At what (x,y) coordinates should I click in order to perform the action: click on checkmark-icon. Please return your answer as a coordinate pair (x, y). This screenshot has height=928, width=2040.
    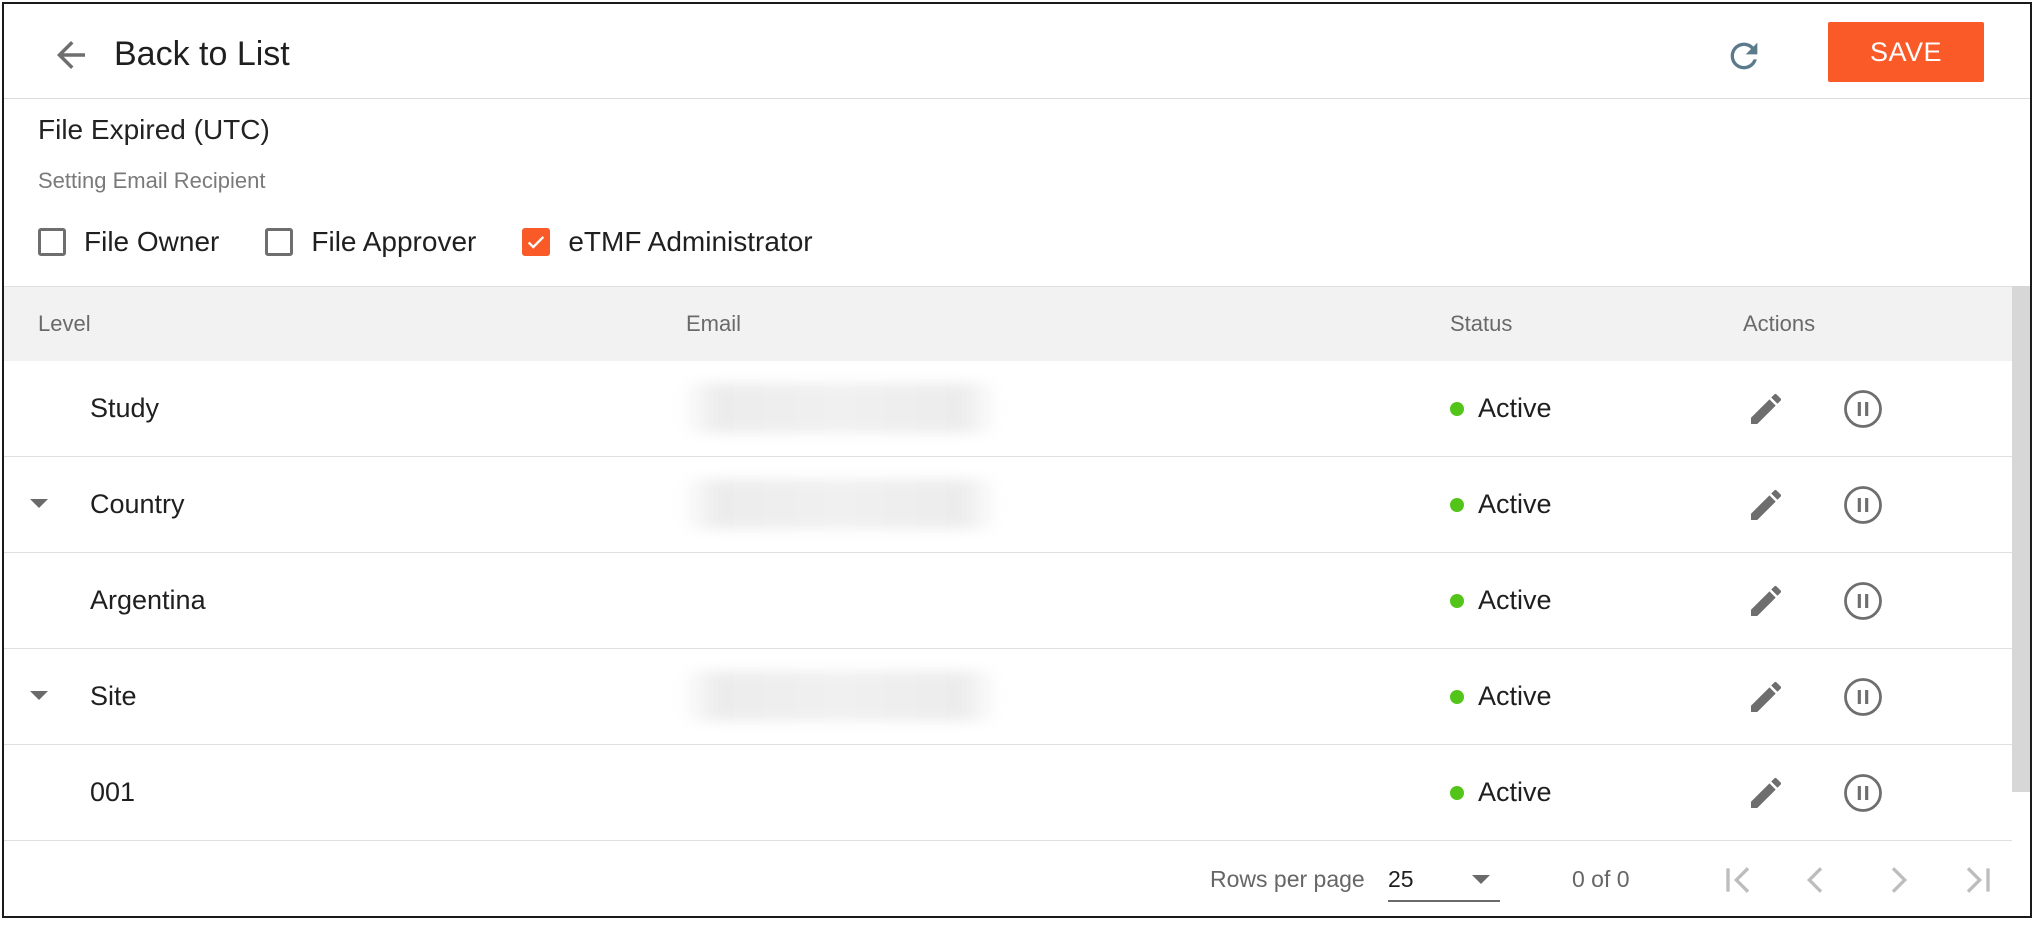
    Looking at the image, I should click on (536, 242).